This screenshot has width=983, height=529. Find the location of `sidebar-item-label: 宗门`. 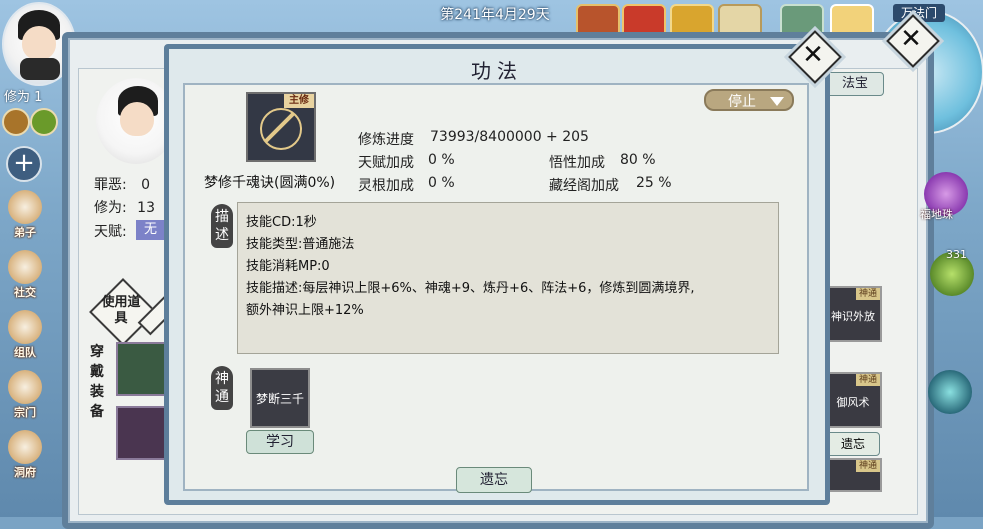

sidebar-item-label: 宗门 is located at coordinates (25, 412).